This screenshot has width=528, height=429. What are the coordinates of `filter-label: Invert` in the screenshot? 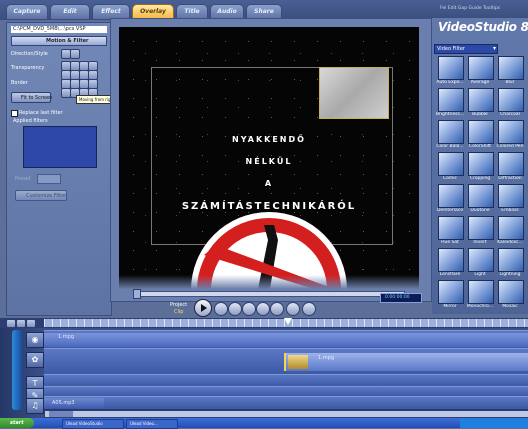 It's located at (480, 242).